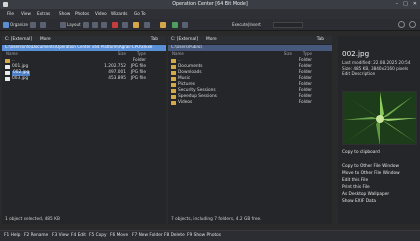  I want to click on rename-button, so click(125, 25).